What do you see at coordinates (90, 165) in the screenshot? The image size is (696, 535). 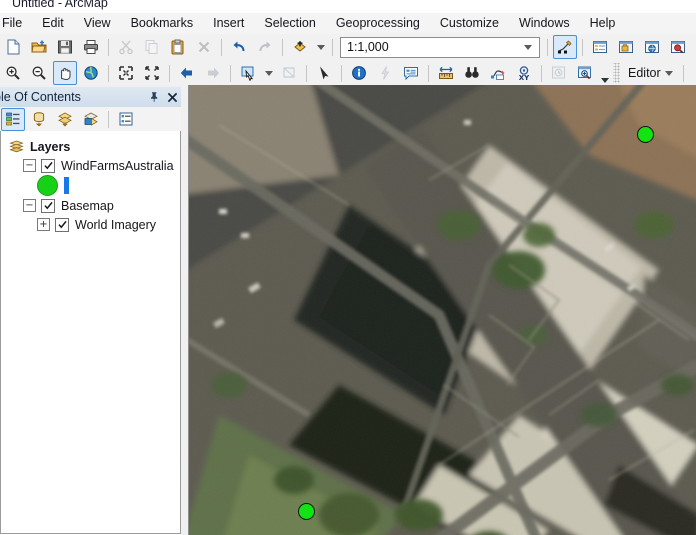 I see `toc-layer-windfarmsaustralia: − WindFarmsAustralia` at bounding box center [90, 165].